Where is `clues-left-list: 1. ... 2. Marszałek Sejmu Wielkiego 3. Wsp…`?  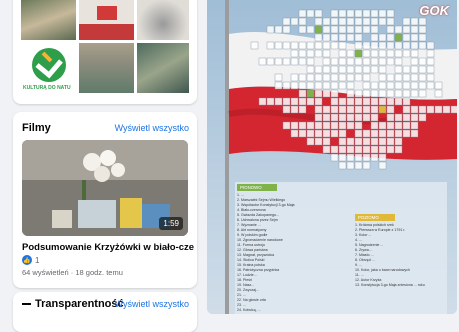
clues-left-list: 1. ... 2. Marszałek Sejmu Wielkiego 3. Wsp… is located at coordinates (266, 253).